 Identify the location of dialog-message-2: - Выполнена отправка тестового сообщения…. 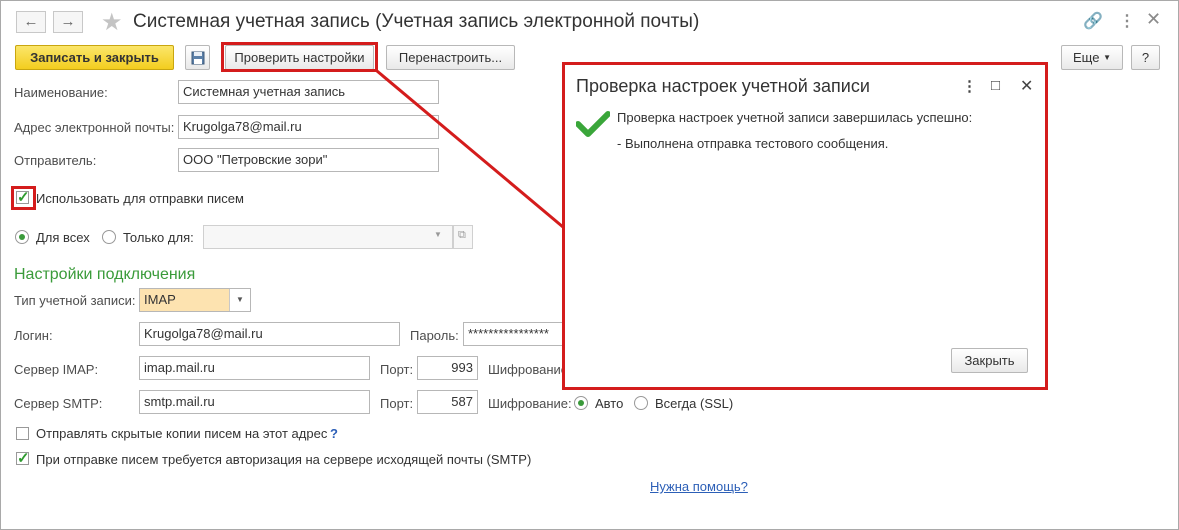
(753, 143).